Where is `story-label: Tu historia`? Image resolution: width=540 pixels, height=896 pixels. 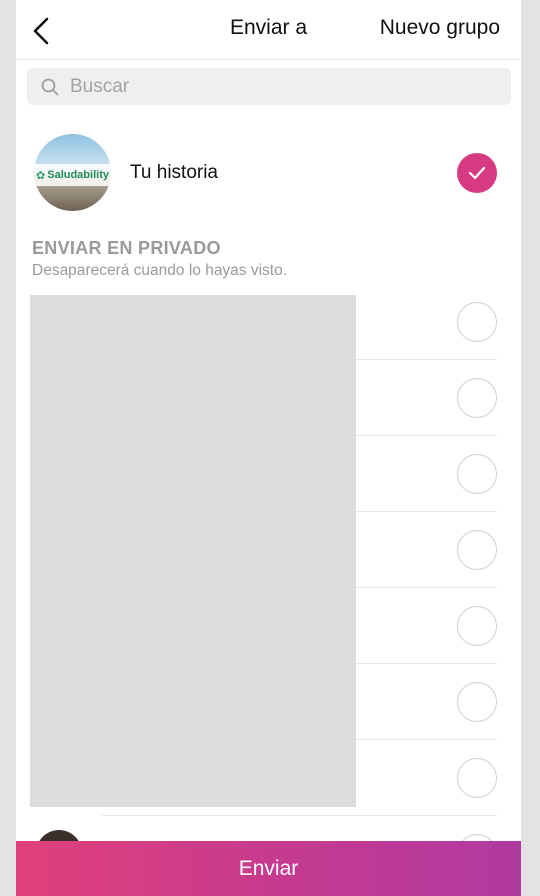
story-label: Tu historia is located at coordinates (174, 172).